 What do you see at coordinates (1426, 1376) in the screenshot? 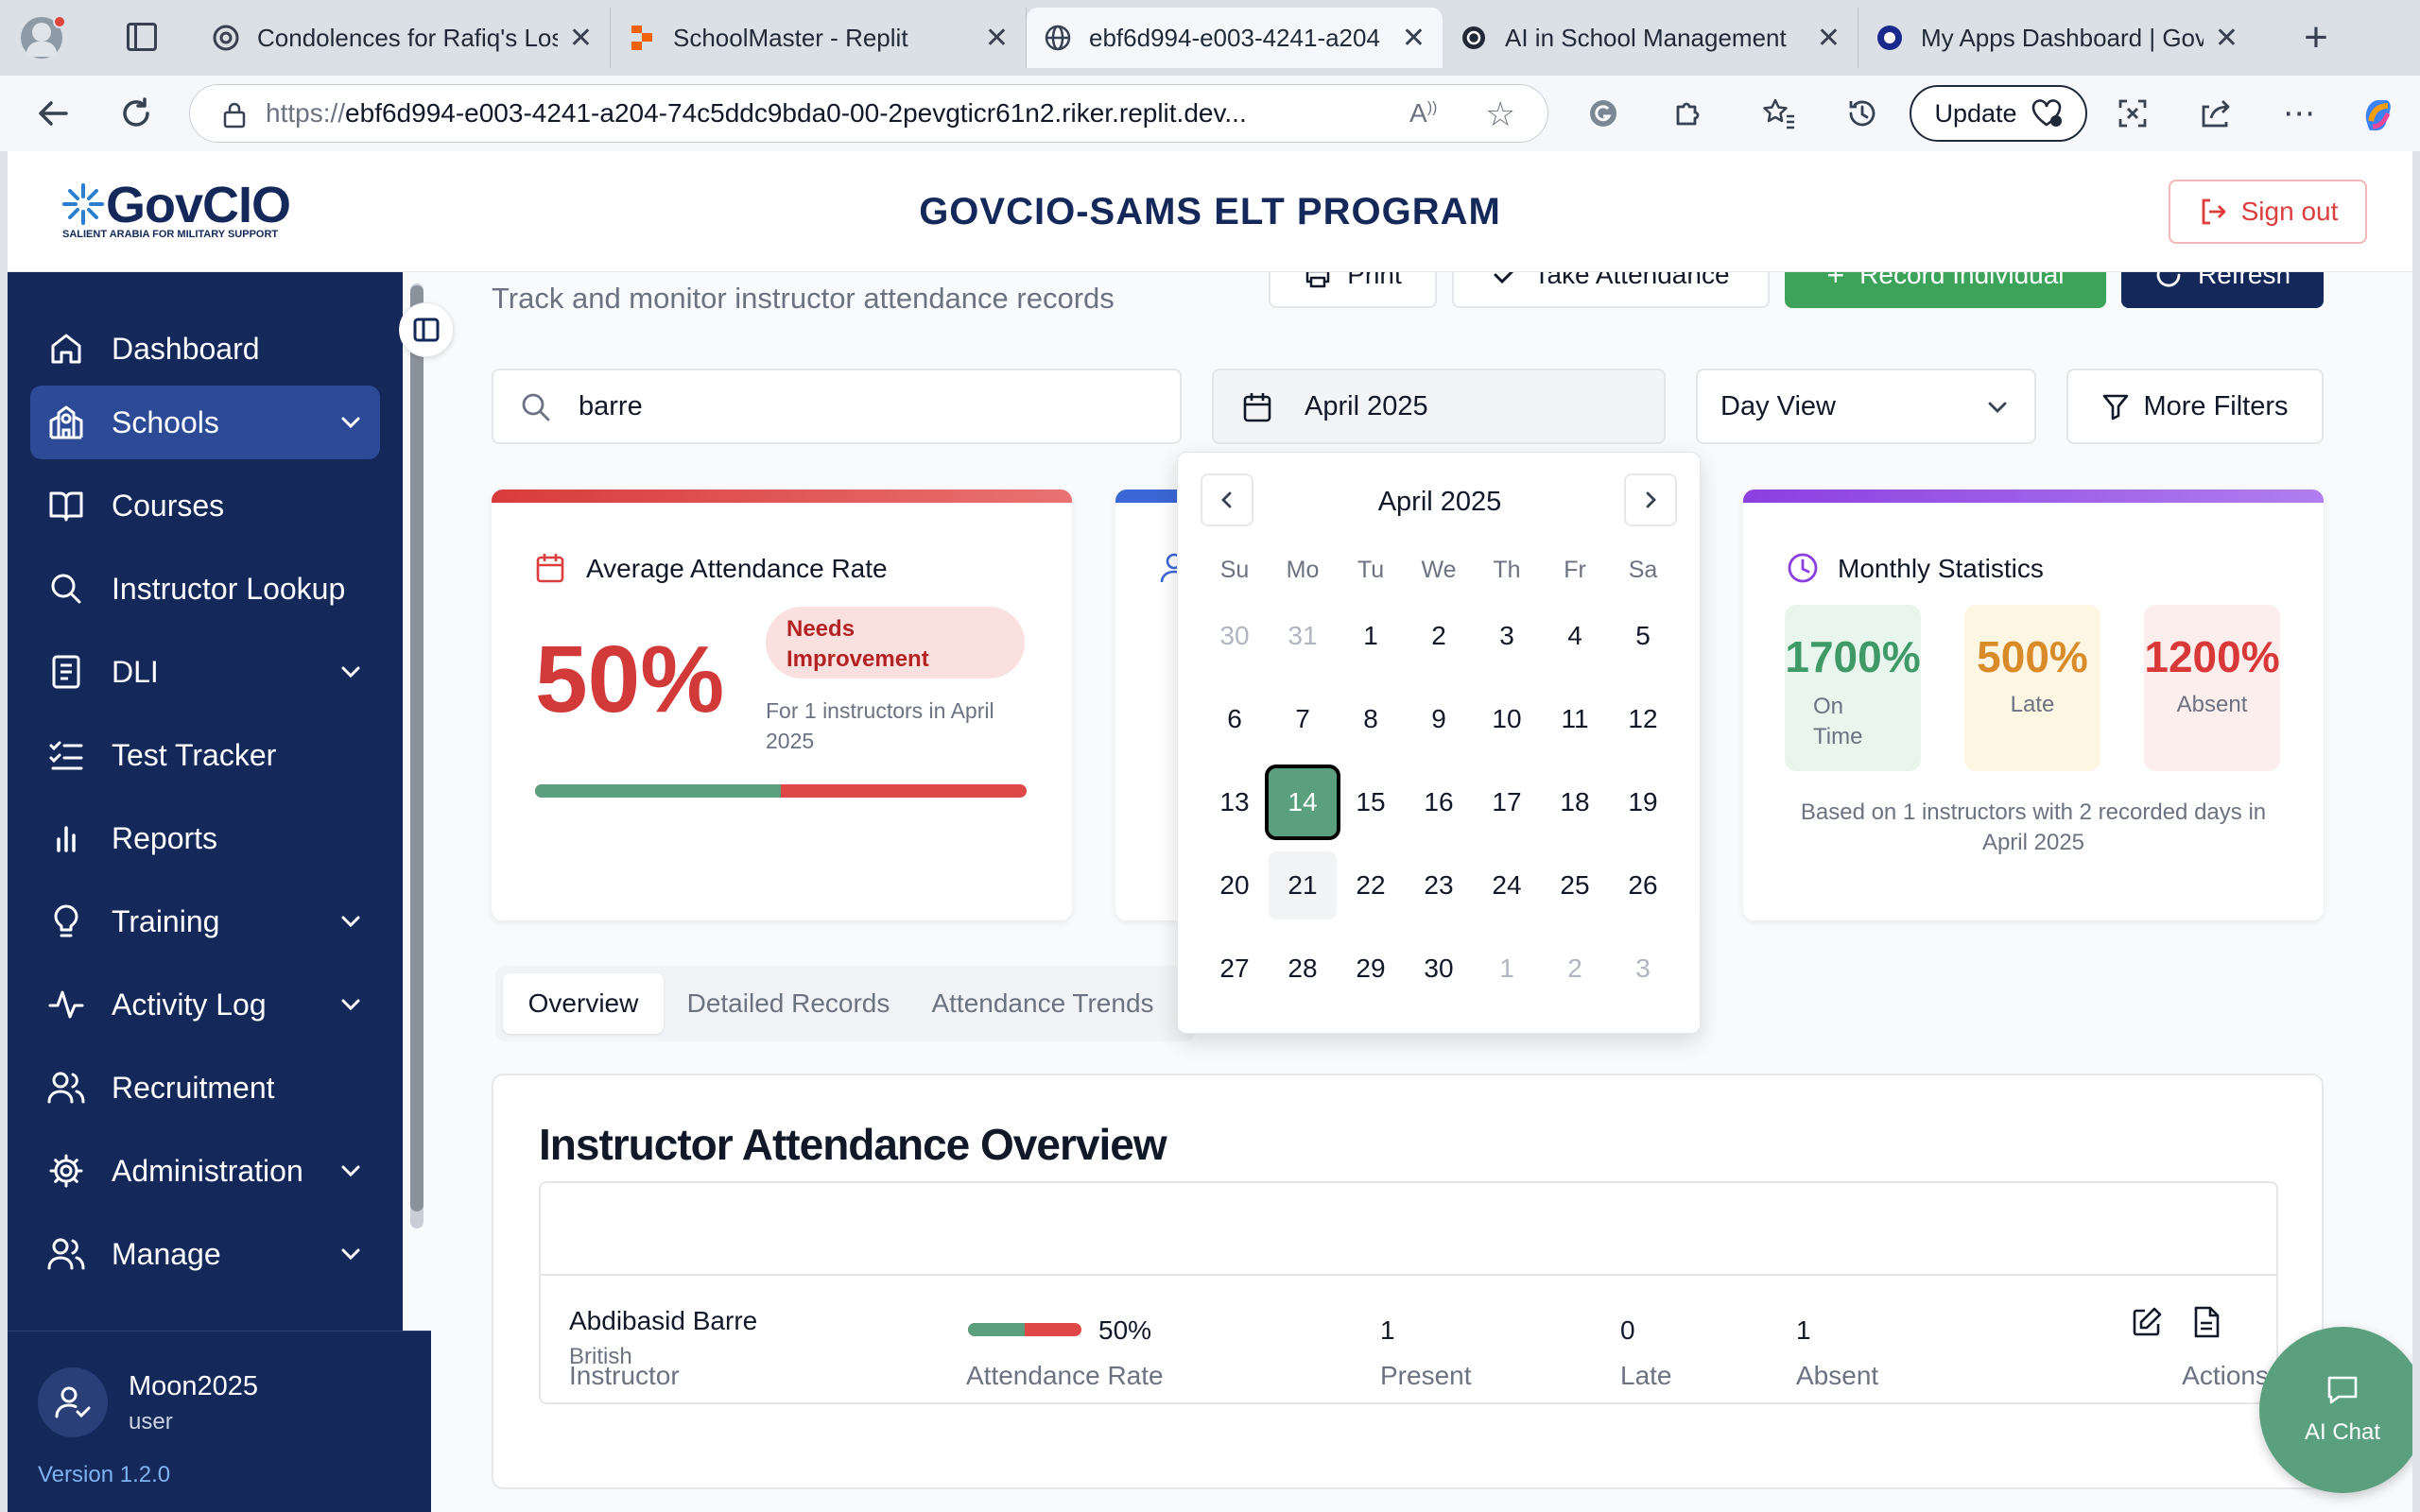
I see `column-header-present: Present` at bounding box center [1426, 1376].